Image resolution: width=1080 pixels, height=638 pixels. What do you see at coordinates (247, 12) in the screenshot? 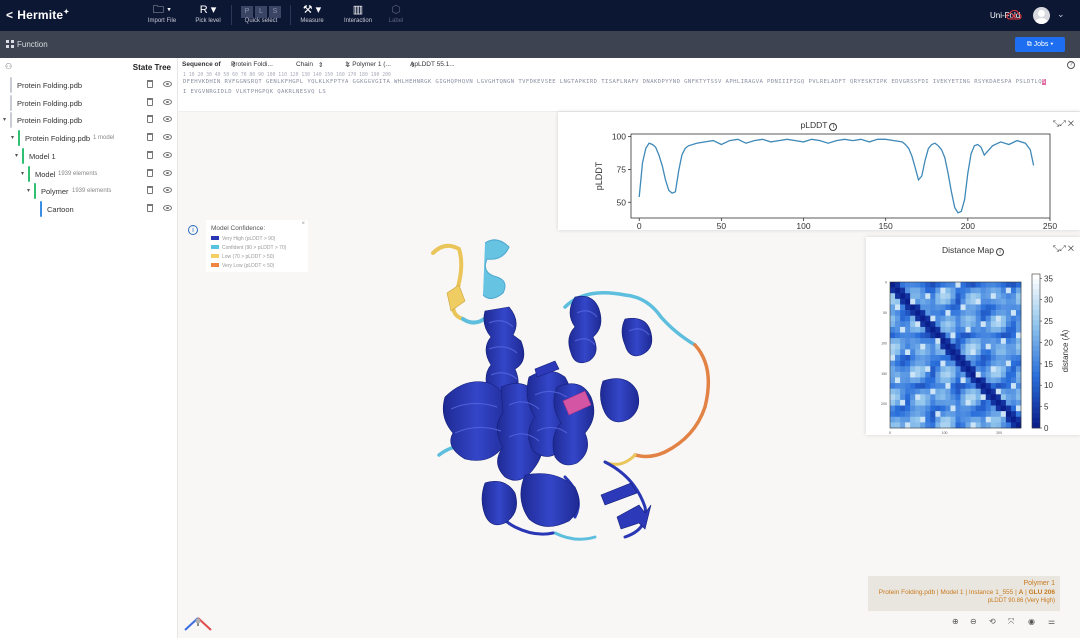
I see `quick-select-p: P` at bounding box center [247, 12].